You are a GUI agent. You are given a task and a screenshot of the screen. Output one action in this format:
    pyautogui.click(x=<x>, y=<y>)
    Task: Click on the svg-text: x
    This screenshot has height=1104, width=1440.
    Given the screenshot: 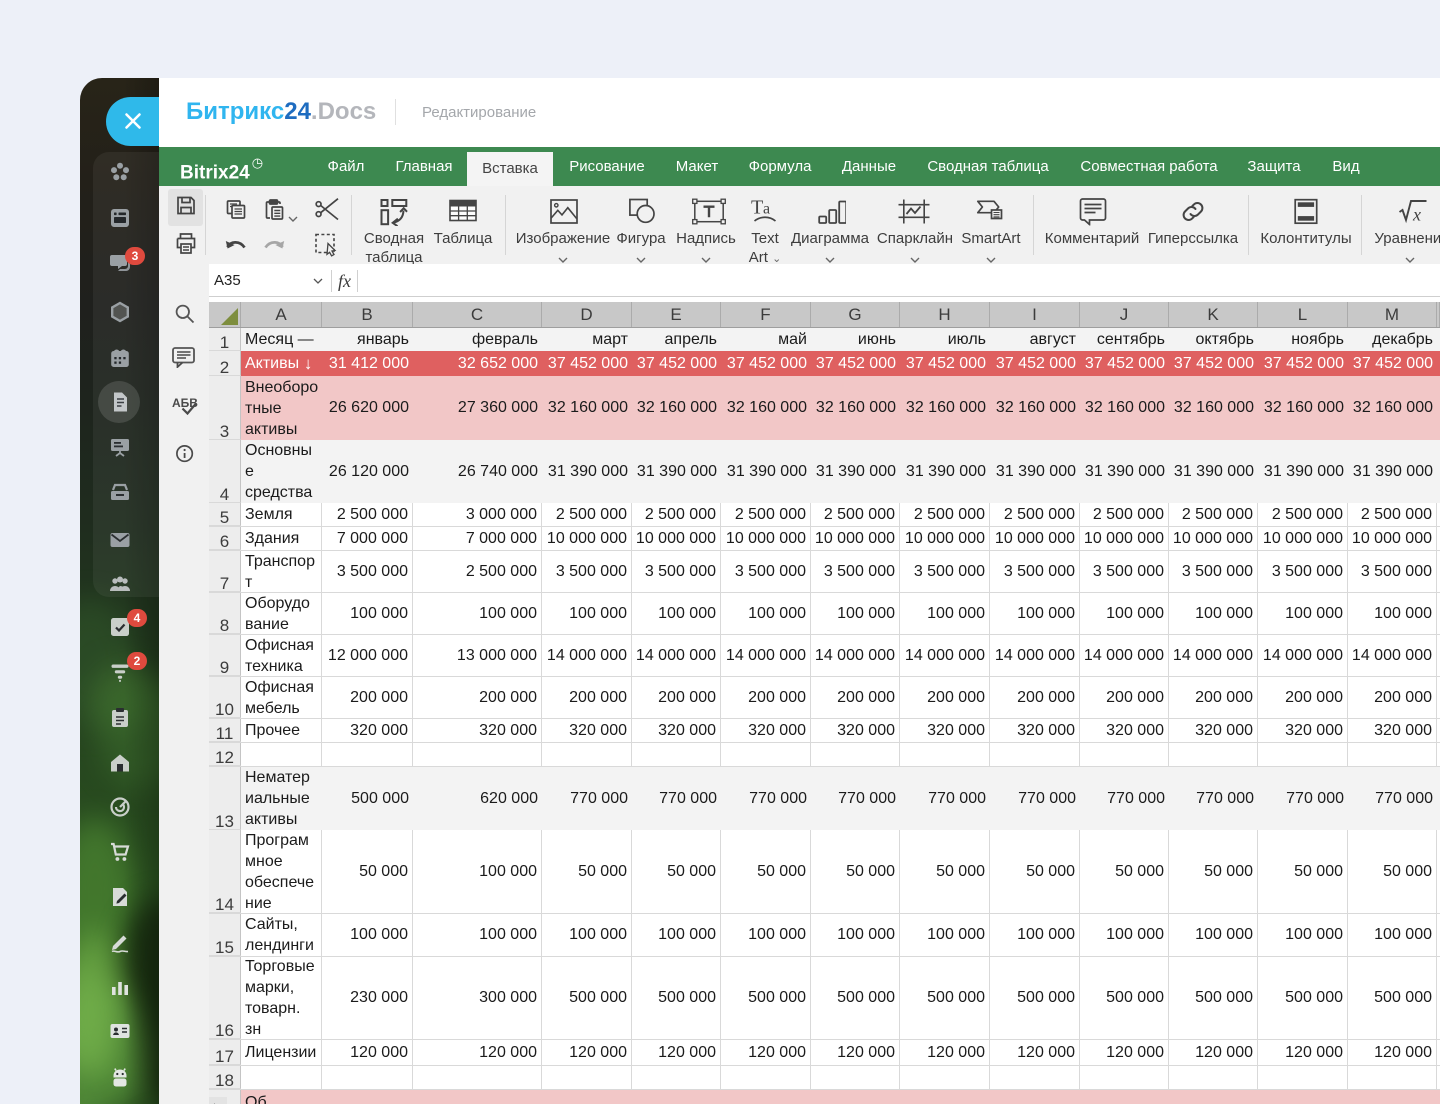 What is the action you would take?
    pyautogui.click(x=1416, y=214)
    